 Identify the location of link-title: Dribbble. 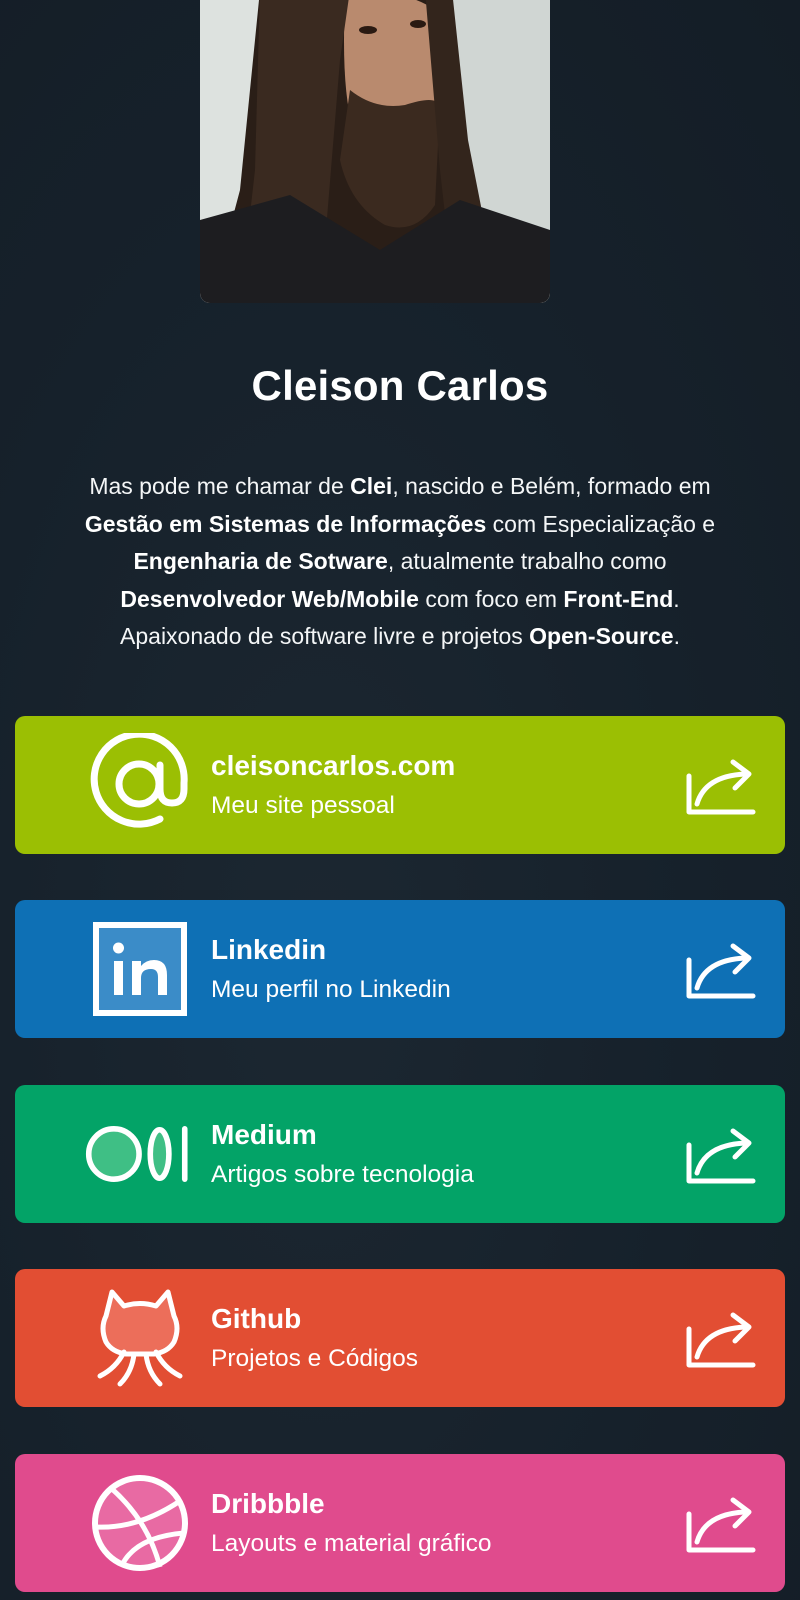
(268, 1503).